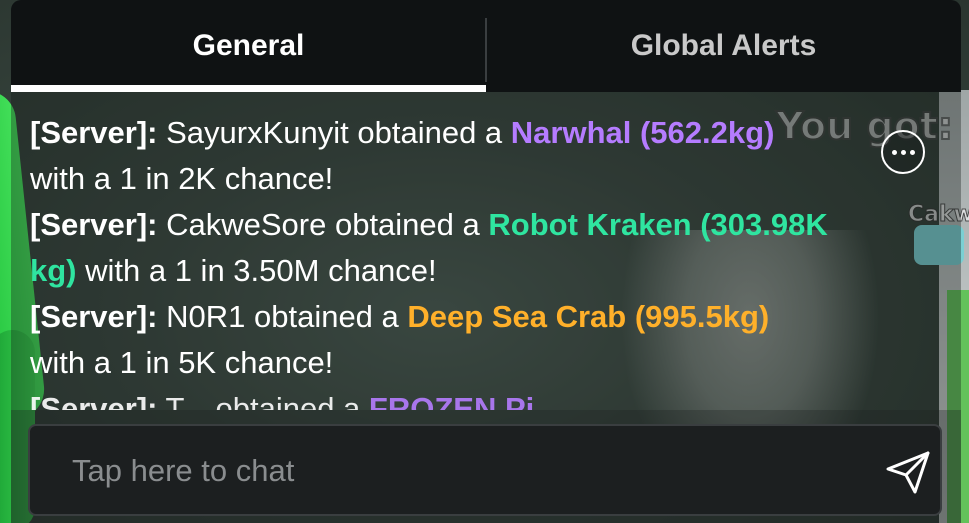  What do you see at coordinates (588, 316) in the screenshot?
I see `fish-name: Deep Sea Crab (995.5kg)` at bounding box center [588, 316].